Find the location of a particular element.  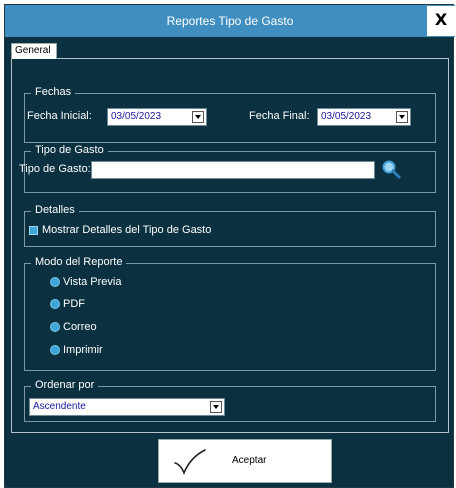

fecha-inicial-picker: 03/05/2023 is located at coordinates (157, 117).